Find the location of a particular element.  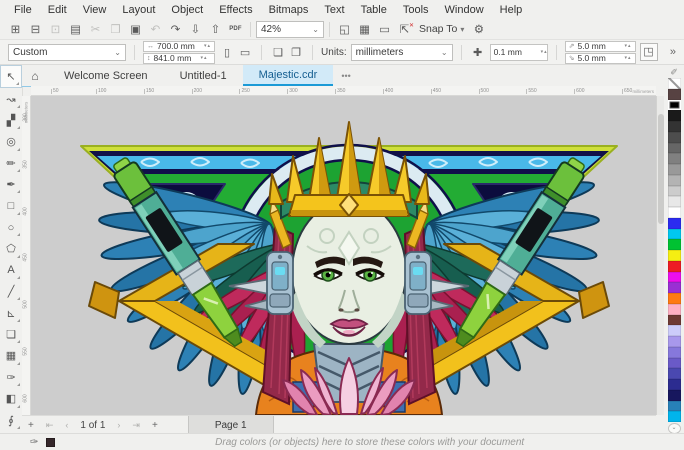

new-document-icon: ⊞ is located at coordinates (15, 29).